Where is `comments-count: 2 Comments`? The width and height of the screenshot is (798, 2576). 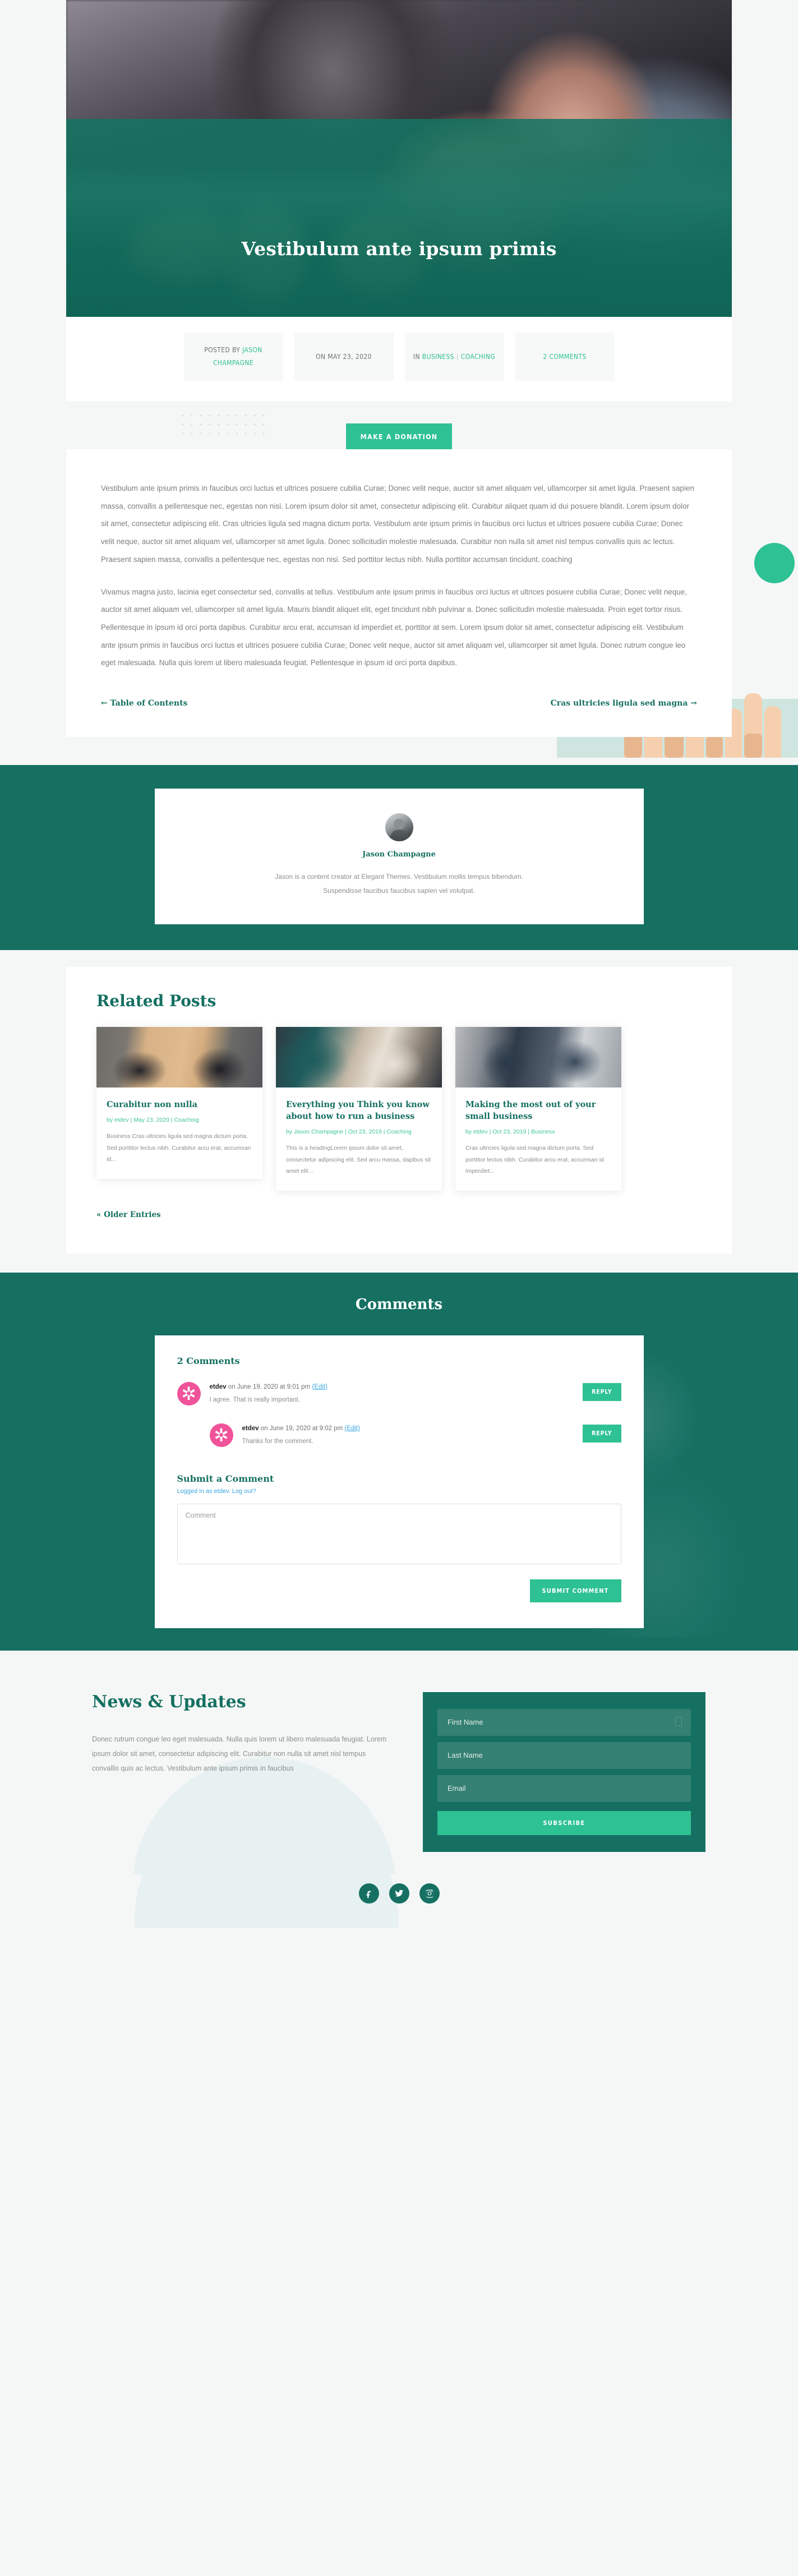 comments-count: 2 Comments is located at coordinates (208, 1360).